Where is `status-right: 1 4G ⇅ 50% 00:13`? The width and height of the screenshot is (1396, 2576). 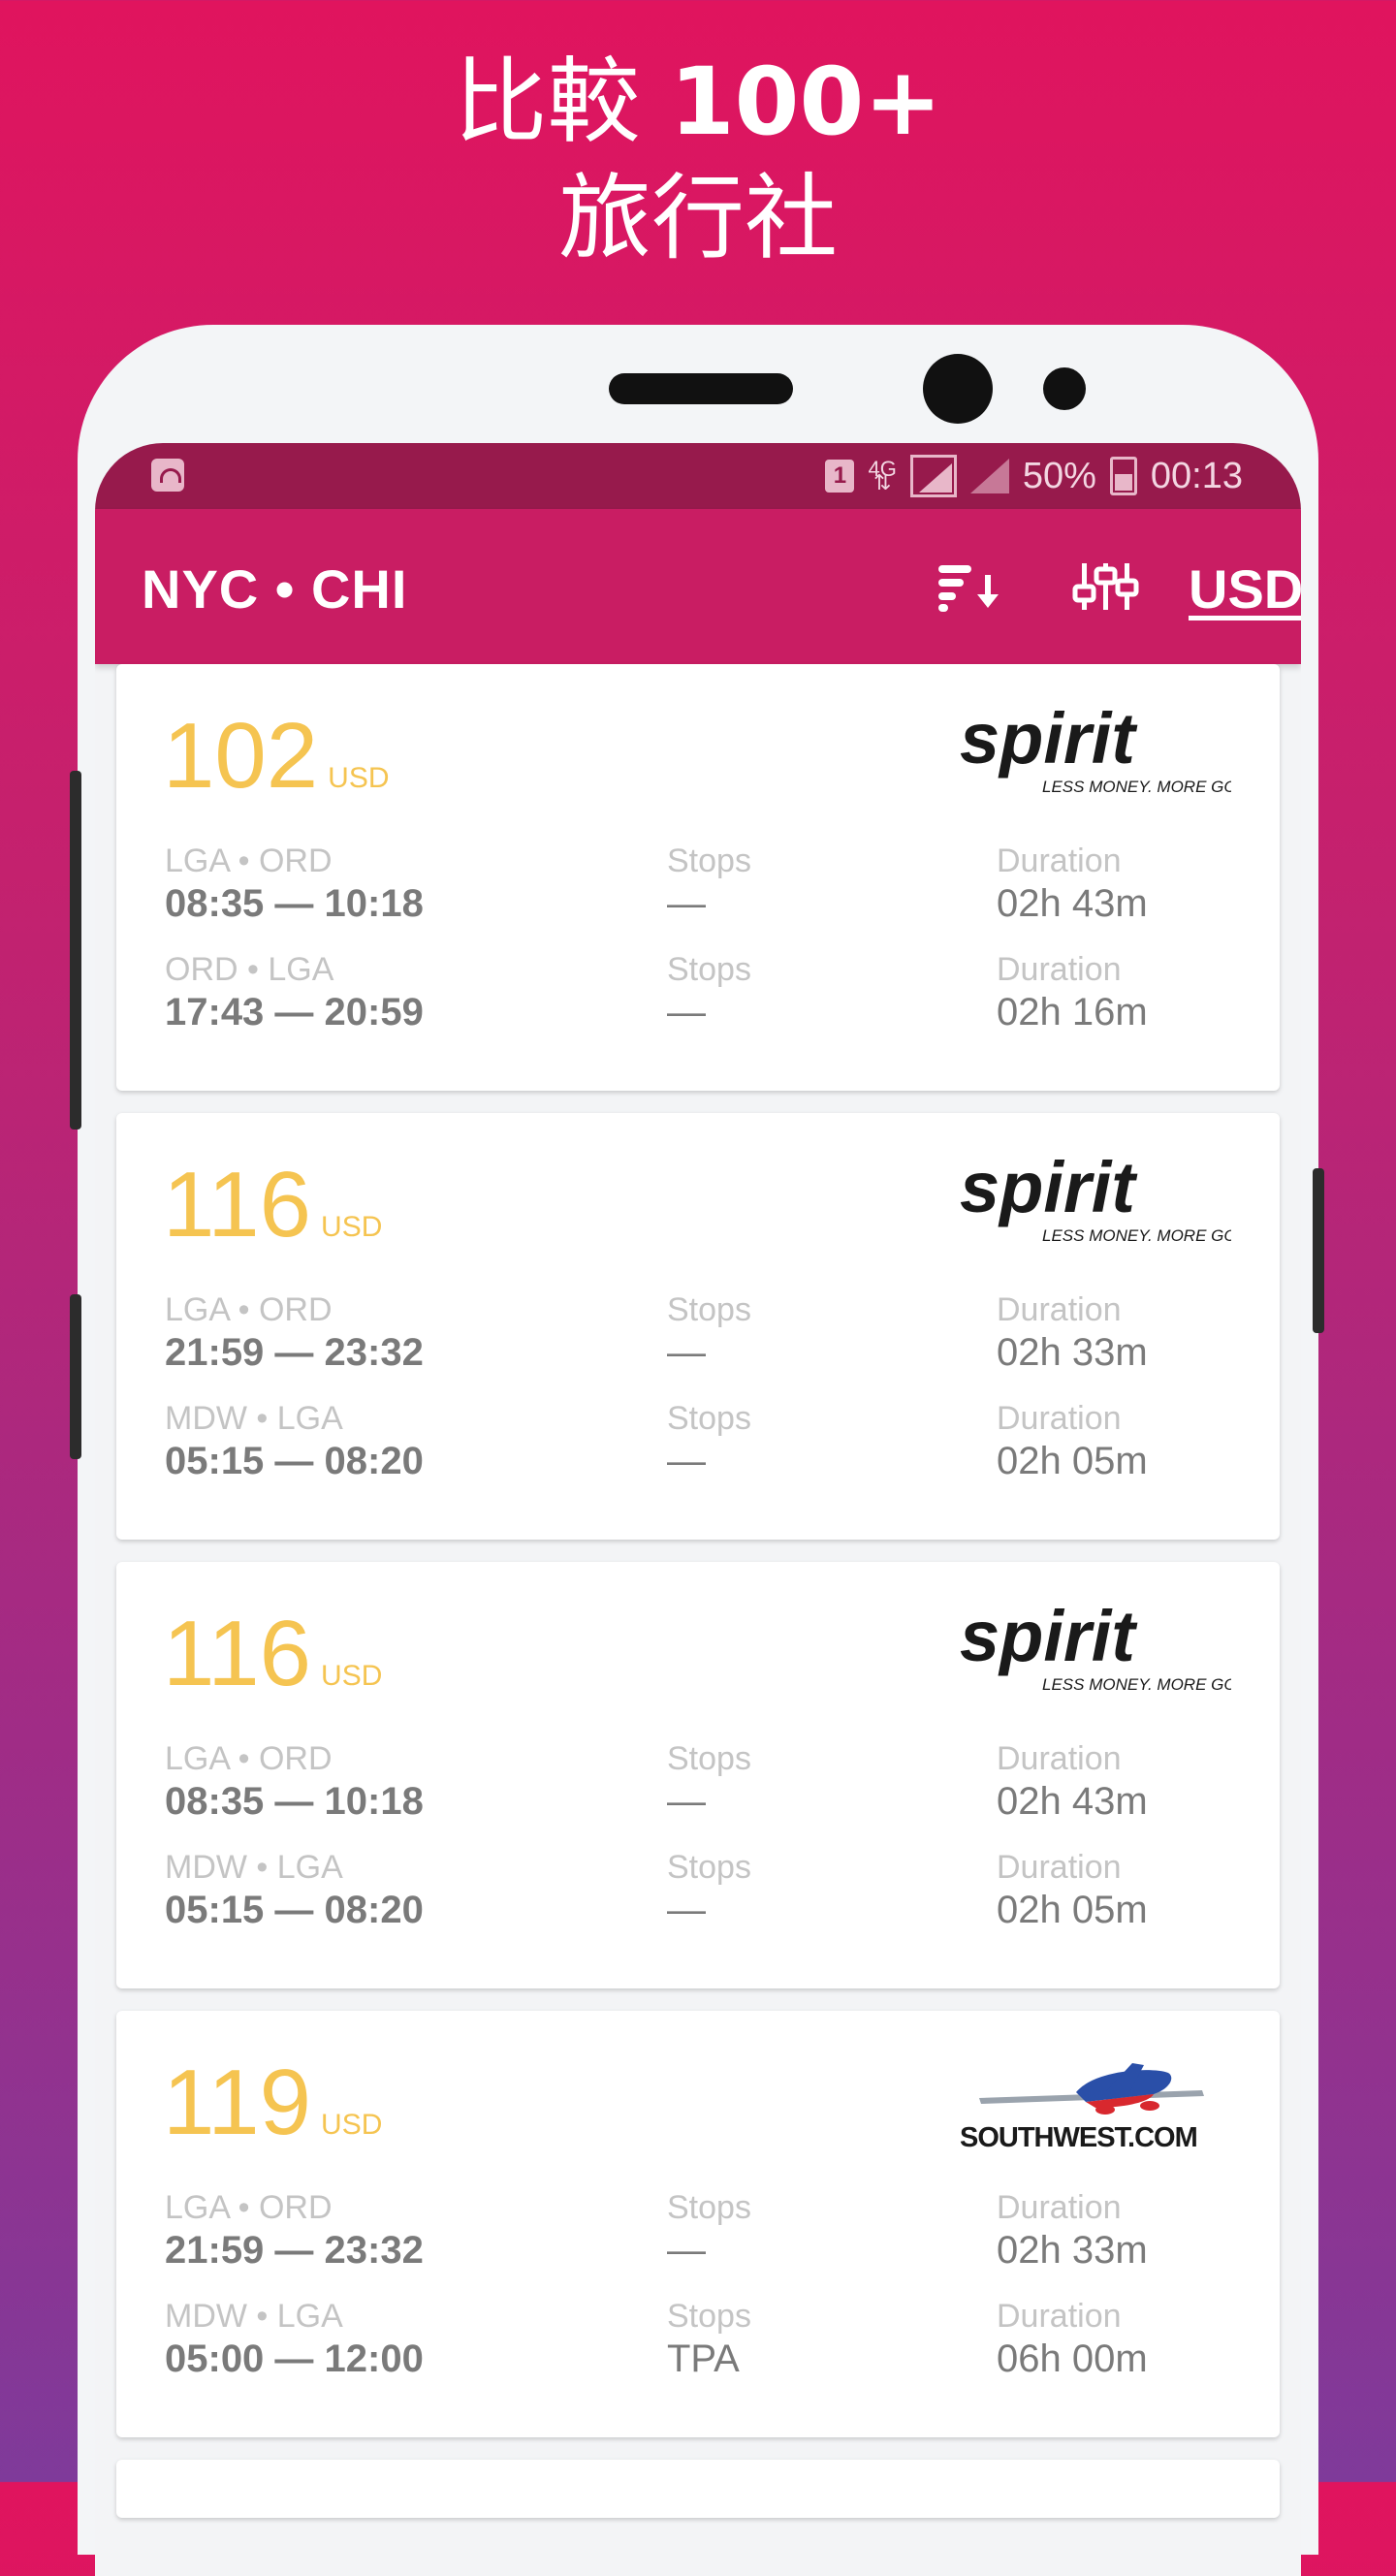 status-right: 1 4G ⇅ 50% 00:13 is located at coordinates (1034, 476).